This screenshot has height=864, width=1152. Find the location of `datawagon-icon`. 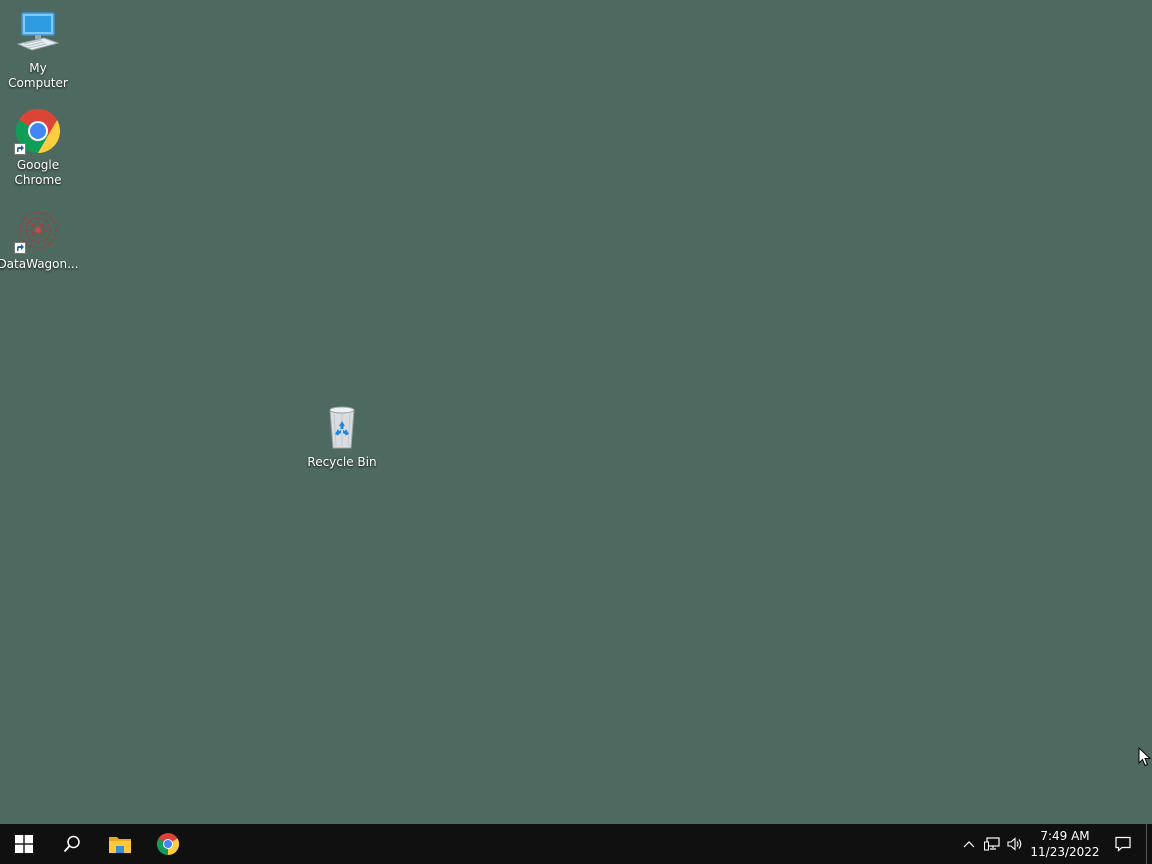

datawagon-icon is located at coordinates (38, 230).